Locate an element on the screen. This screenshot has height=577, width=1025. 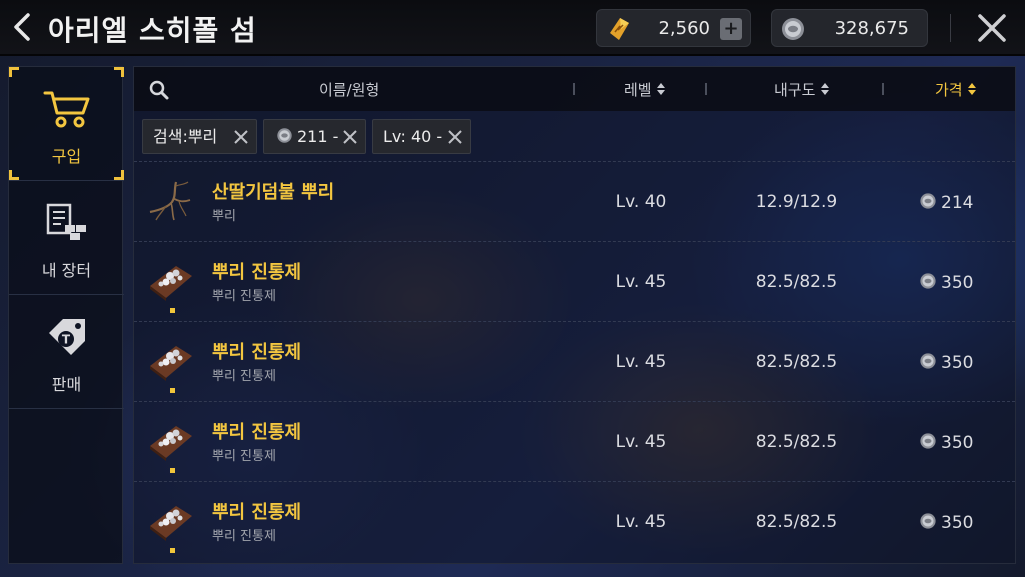
column-header-level: 레벨 is located at coordinates (645, 89).